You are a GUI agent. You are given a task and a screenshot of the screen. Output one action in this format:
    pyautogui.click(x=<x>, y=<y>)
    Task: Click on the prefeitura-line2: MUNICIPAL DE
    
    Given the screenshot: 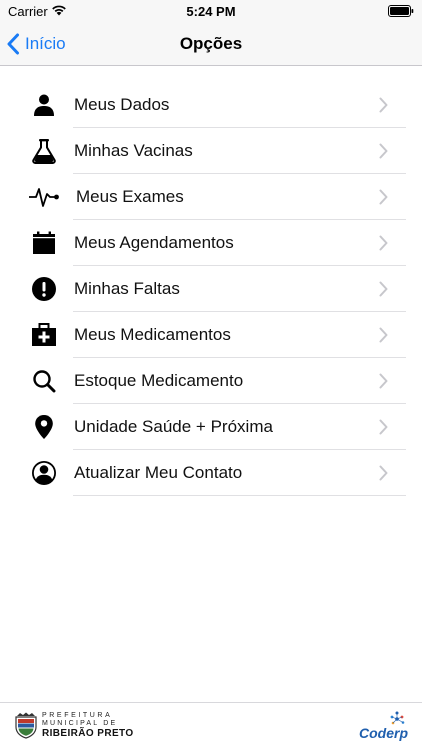 What is the action you would take?
    pyautogui.click(x=80, y=723)
    